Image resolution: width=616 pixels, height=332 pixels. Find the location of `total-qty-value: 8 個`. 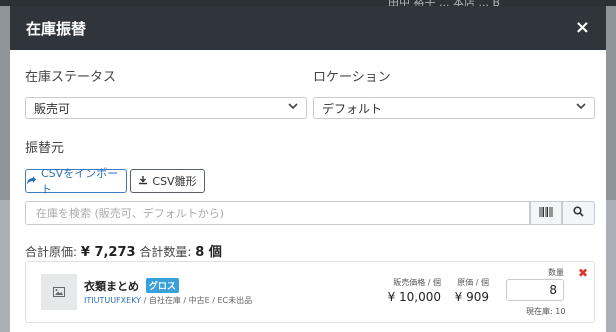

total-qty-value: 8 個 is located at coordinates (208, 252).